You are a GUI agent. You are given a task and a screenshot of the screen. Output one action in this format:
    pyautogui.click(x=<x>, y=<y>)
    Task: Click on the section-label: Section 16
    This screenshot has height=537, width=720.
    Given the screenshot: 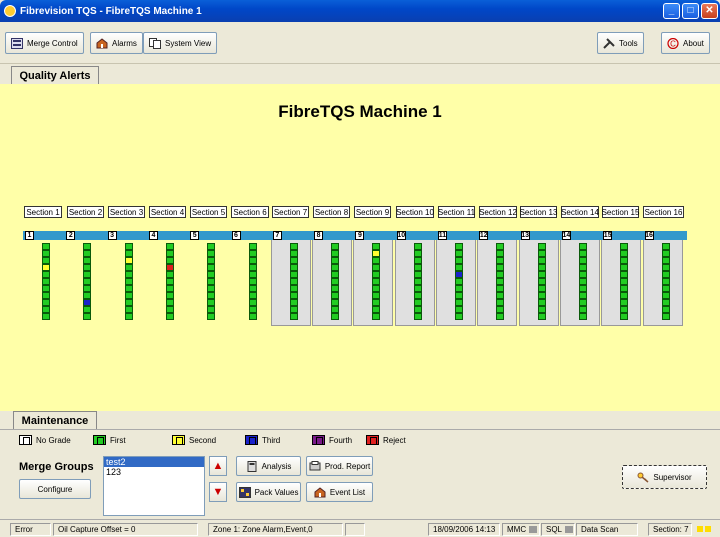 What is the action you would take?
    pyautogui.click(x=663, y=212)
    